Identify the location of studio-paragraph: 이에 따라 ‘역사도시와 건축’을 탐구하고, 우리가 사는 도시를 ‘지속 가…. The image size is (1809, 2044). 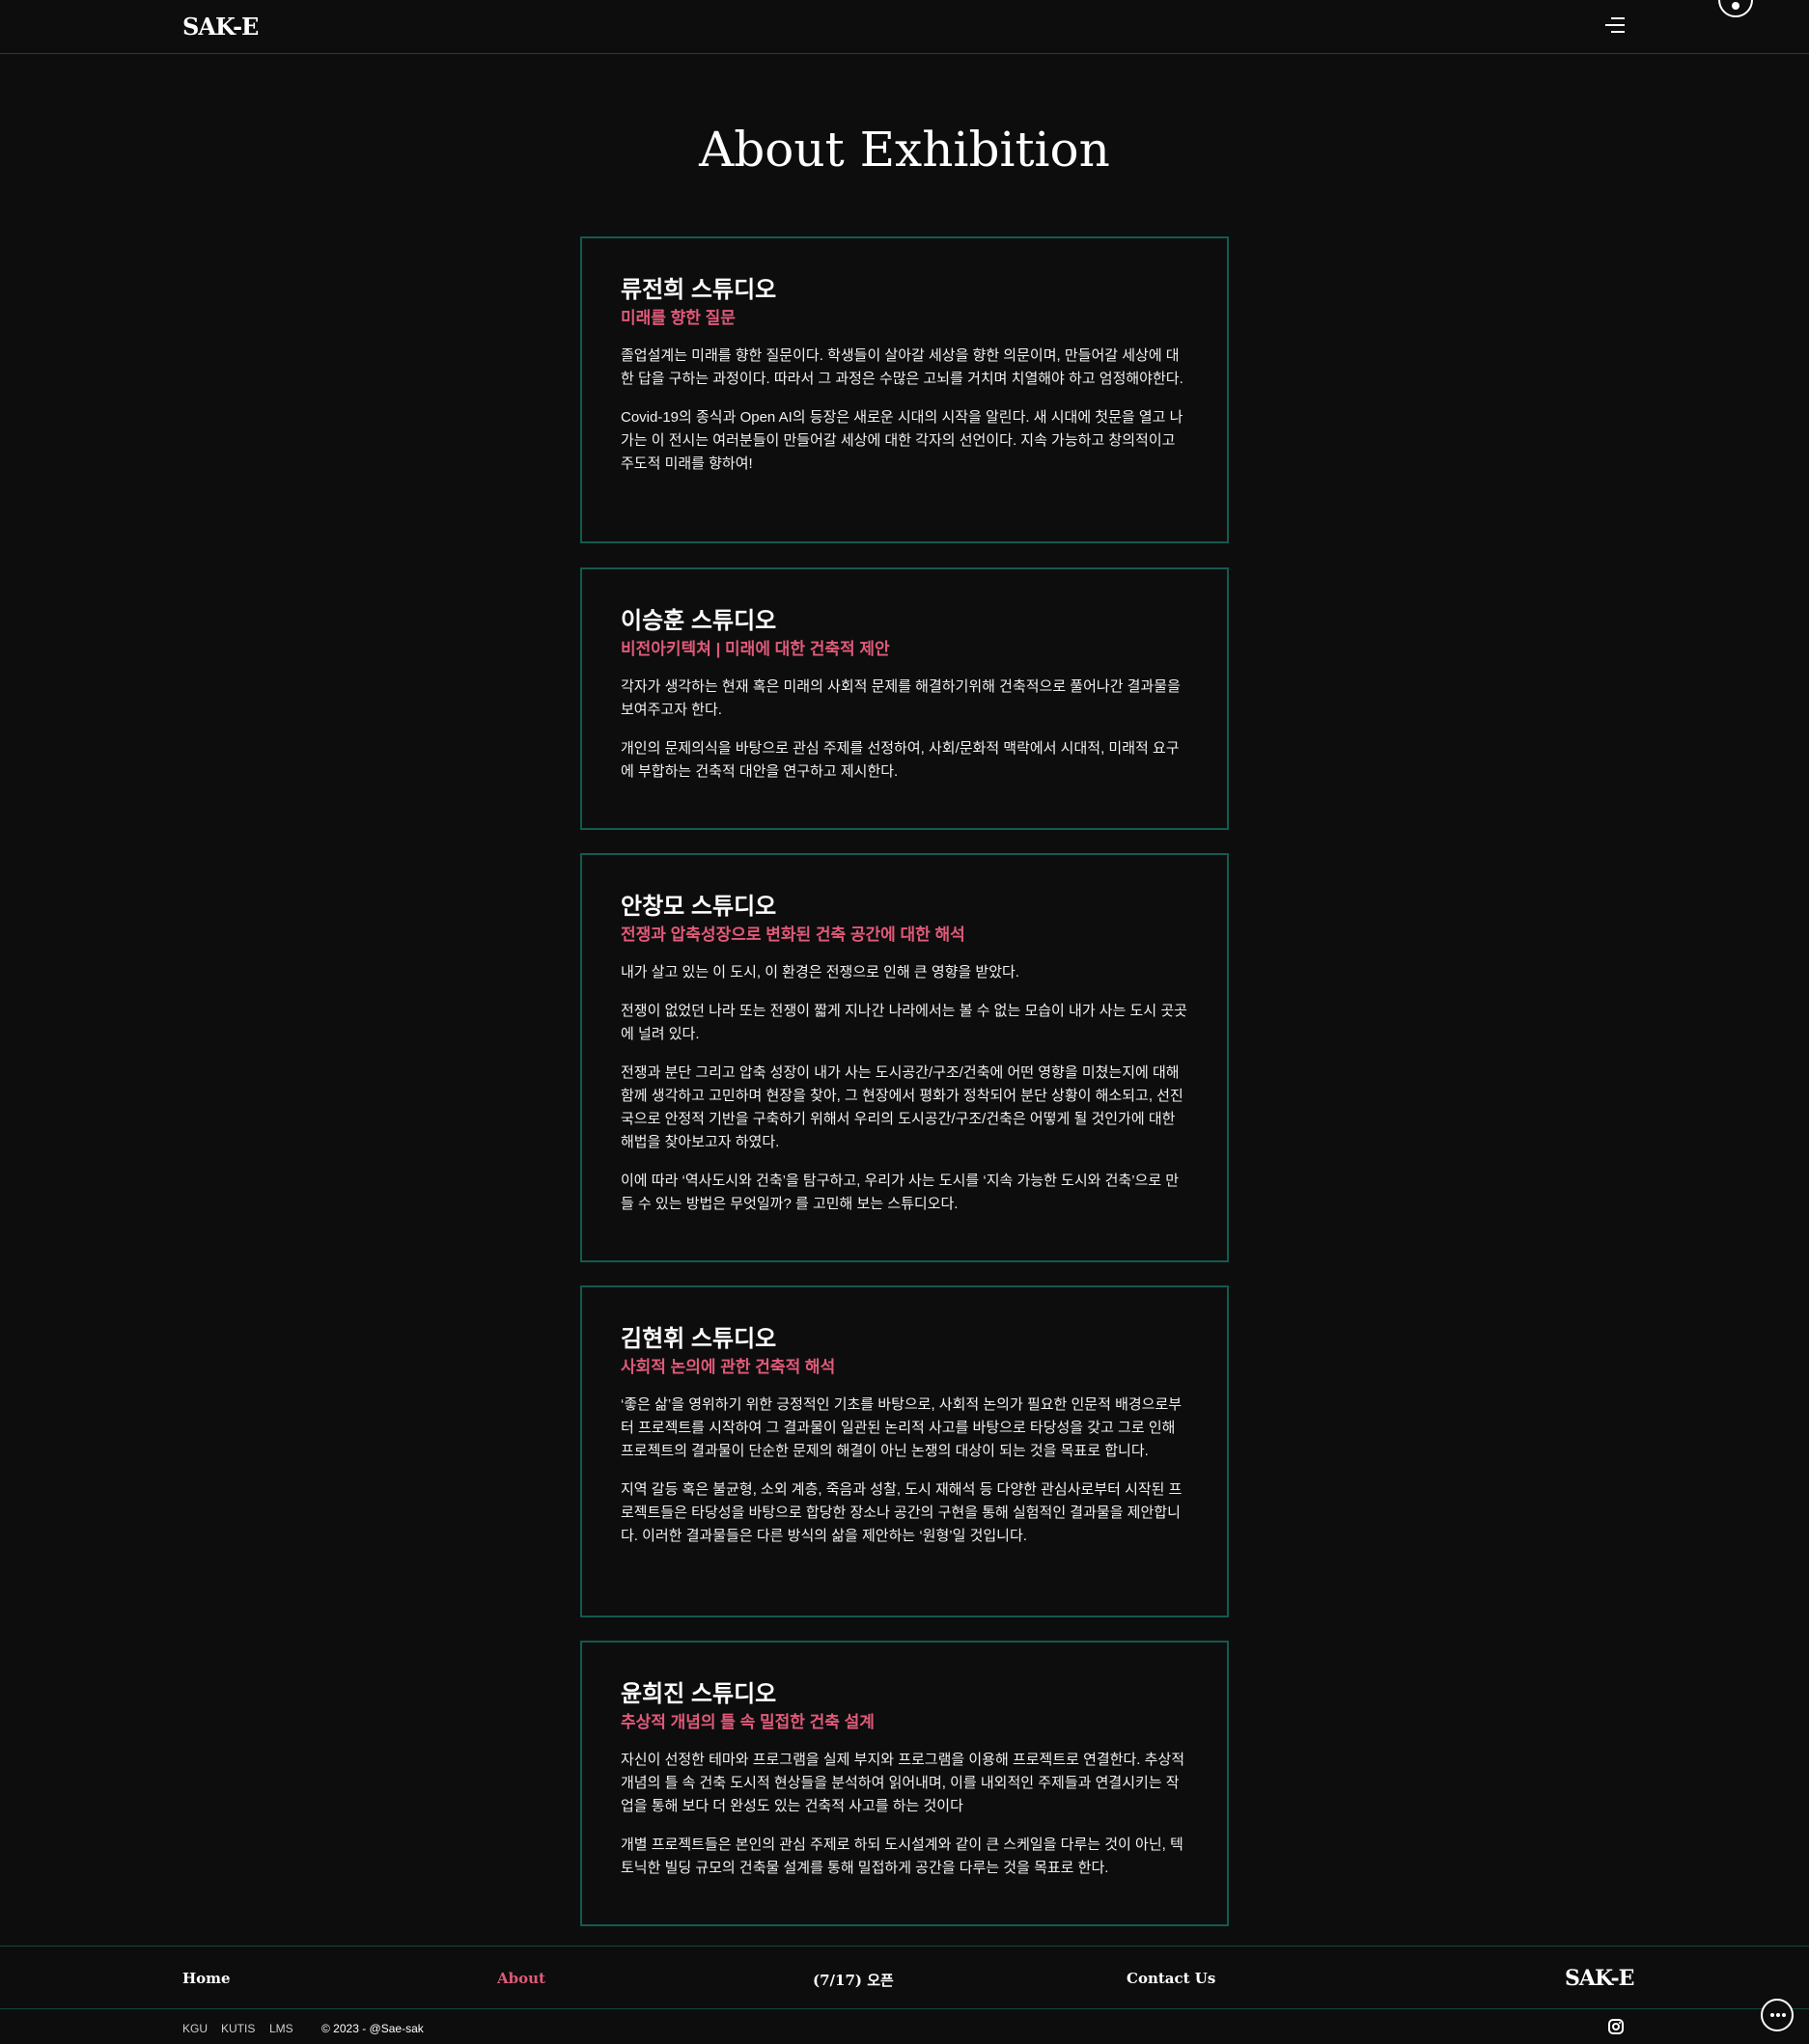
(900, 1192).